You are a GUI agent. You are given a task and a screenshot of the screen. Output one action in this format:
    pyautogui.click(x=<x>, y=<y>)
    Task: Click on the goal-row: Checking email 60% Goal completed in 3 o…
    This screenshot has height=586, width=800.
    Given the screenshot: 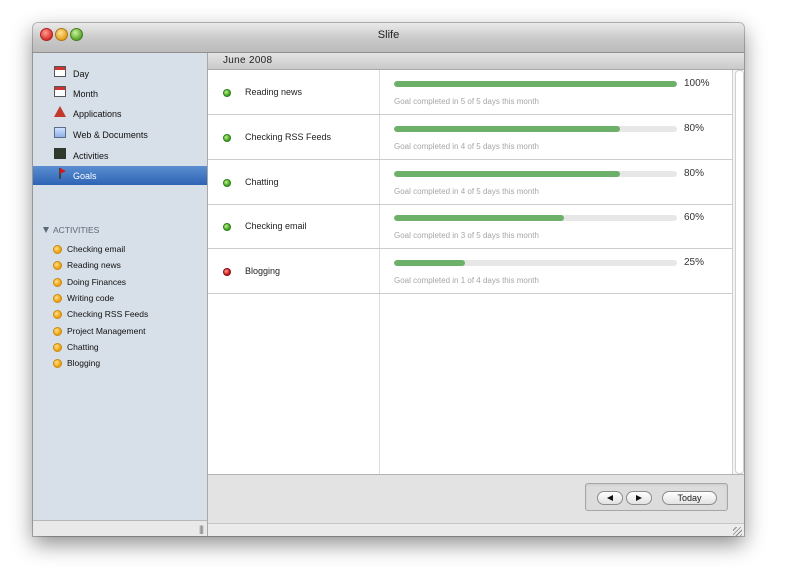 What is the action you would take?
    pyautogui.click(x=470, y=226)
    